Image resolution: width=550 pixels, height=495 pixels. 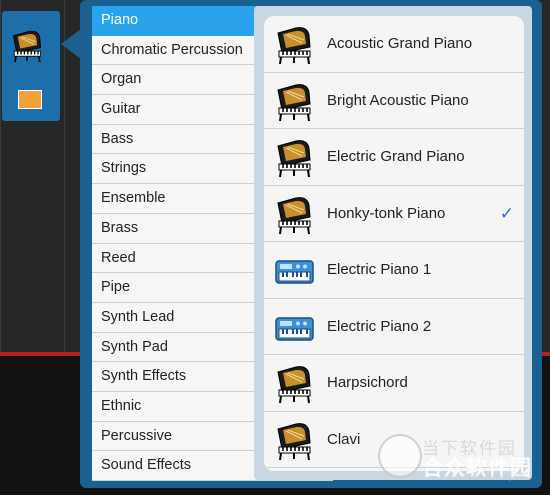 I want to click on instrument-label: Electric Grand Piano, so click(x=396, y=156).